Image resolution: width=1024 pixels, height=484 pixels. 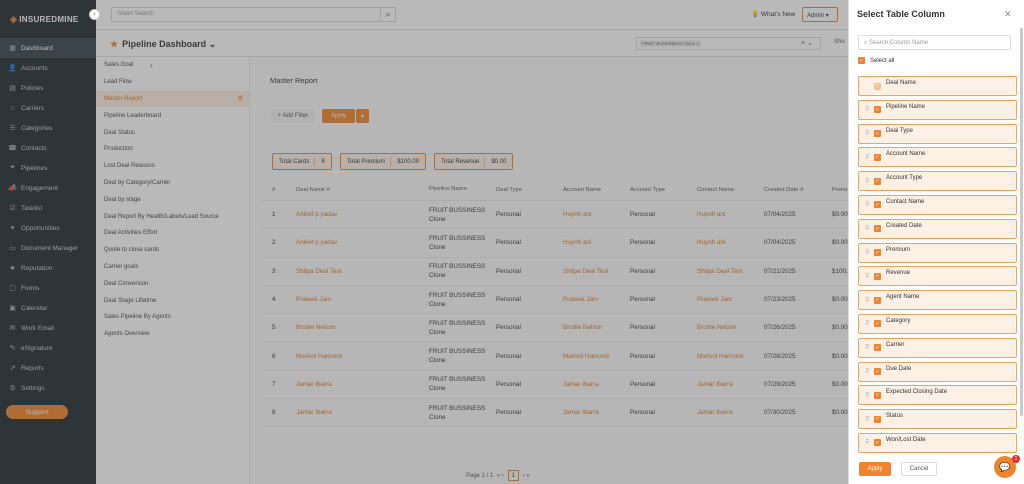 What do you see at coordinates (937, 371) in the screenshot?
I see `column-option: ⠿ ✓ Due Date` at bounding box center [937, 371].